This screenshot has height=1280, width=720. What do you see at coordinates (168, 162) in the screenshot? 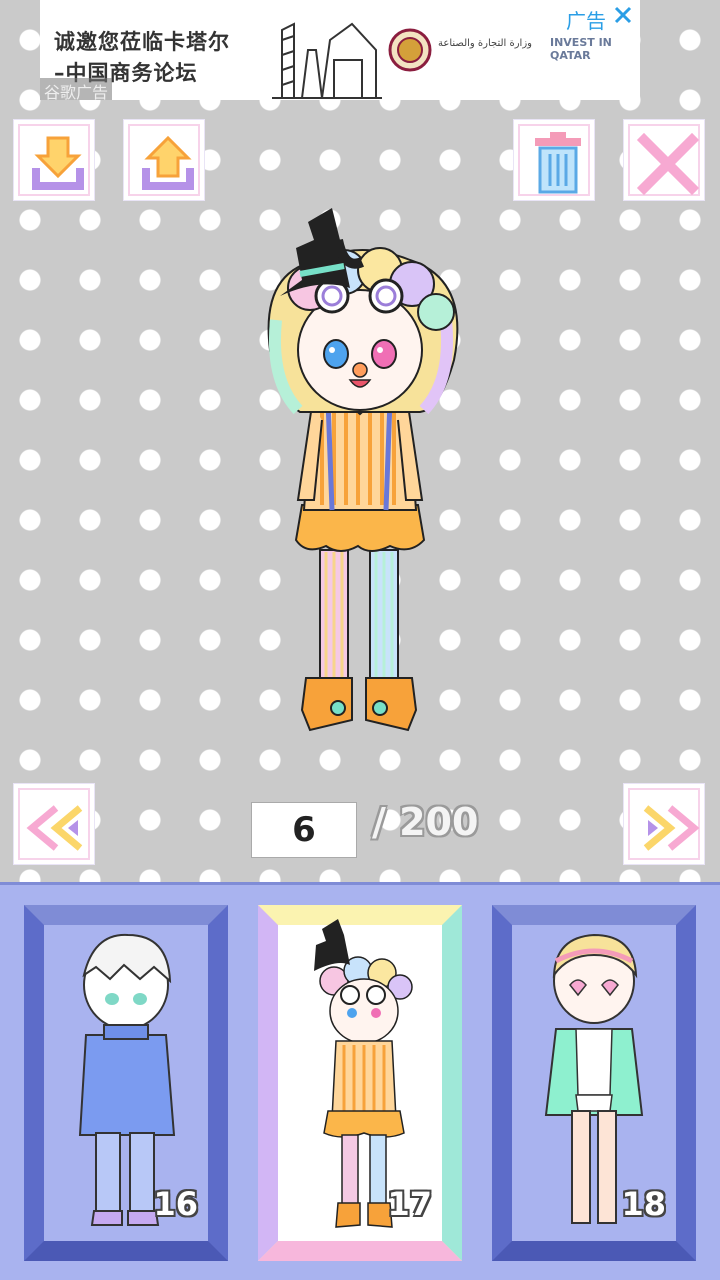
I see `upload-icon` at bounding box center [168, 162].